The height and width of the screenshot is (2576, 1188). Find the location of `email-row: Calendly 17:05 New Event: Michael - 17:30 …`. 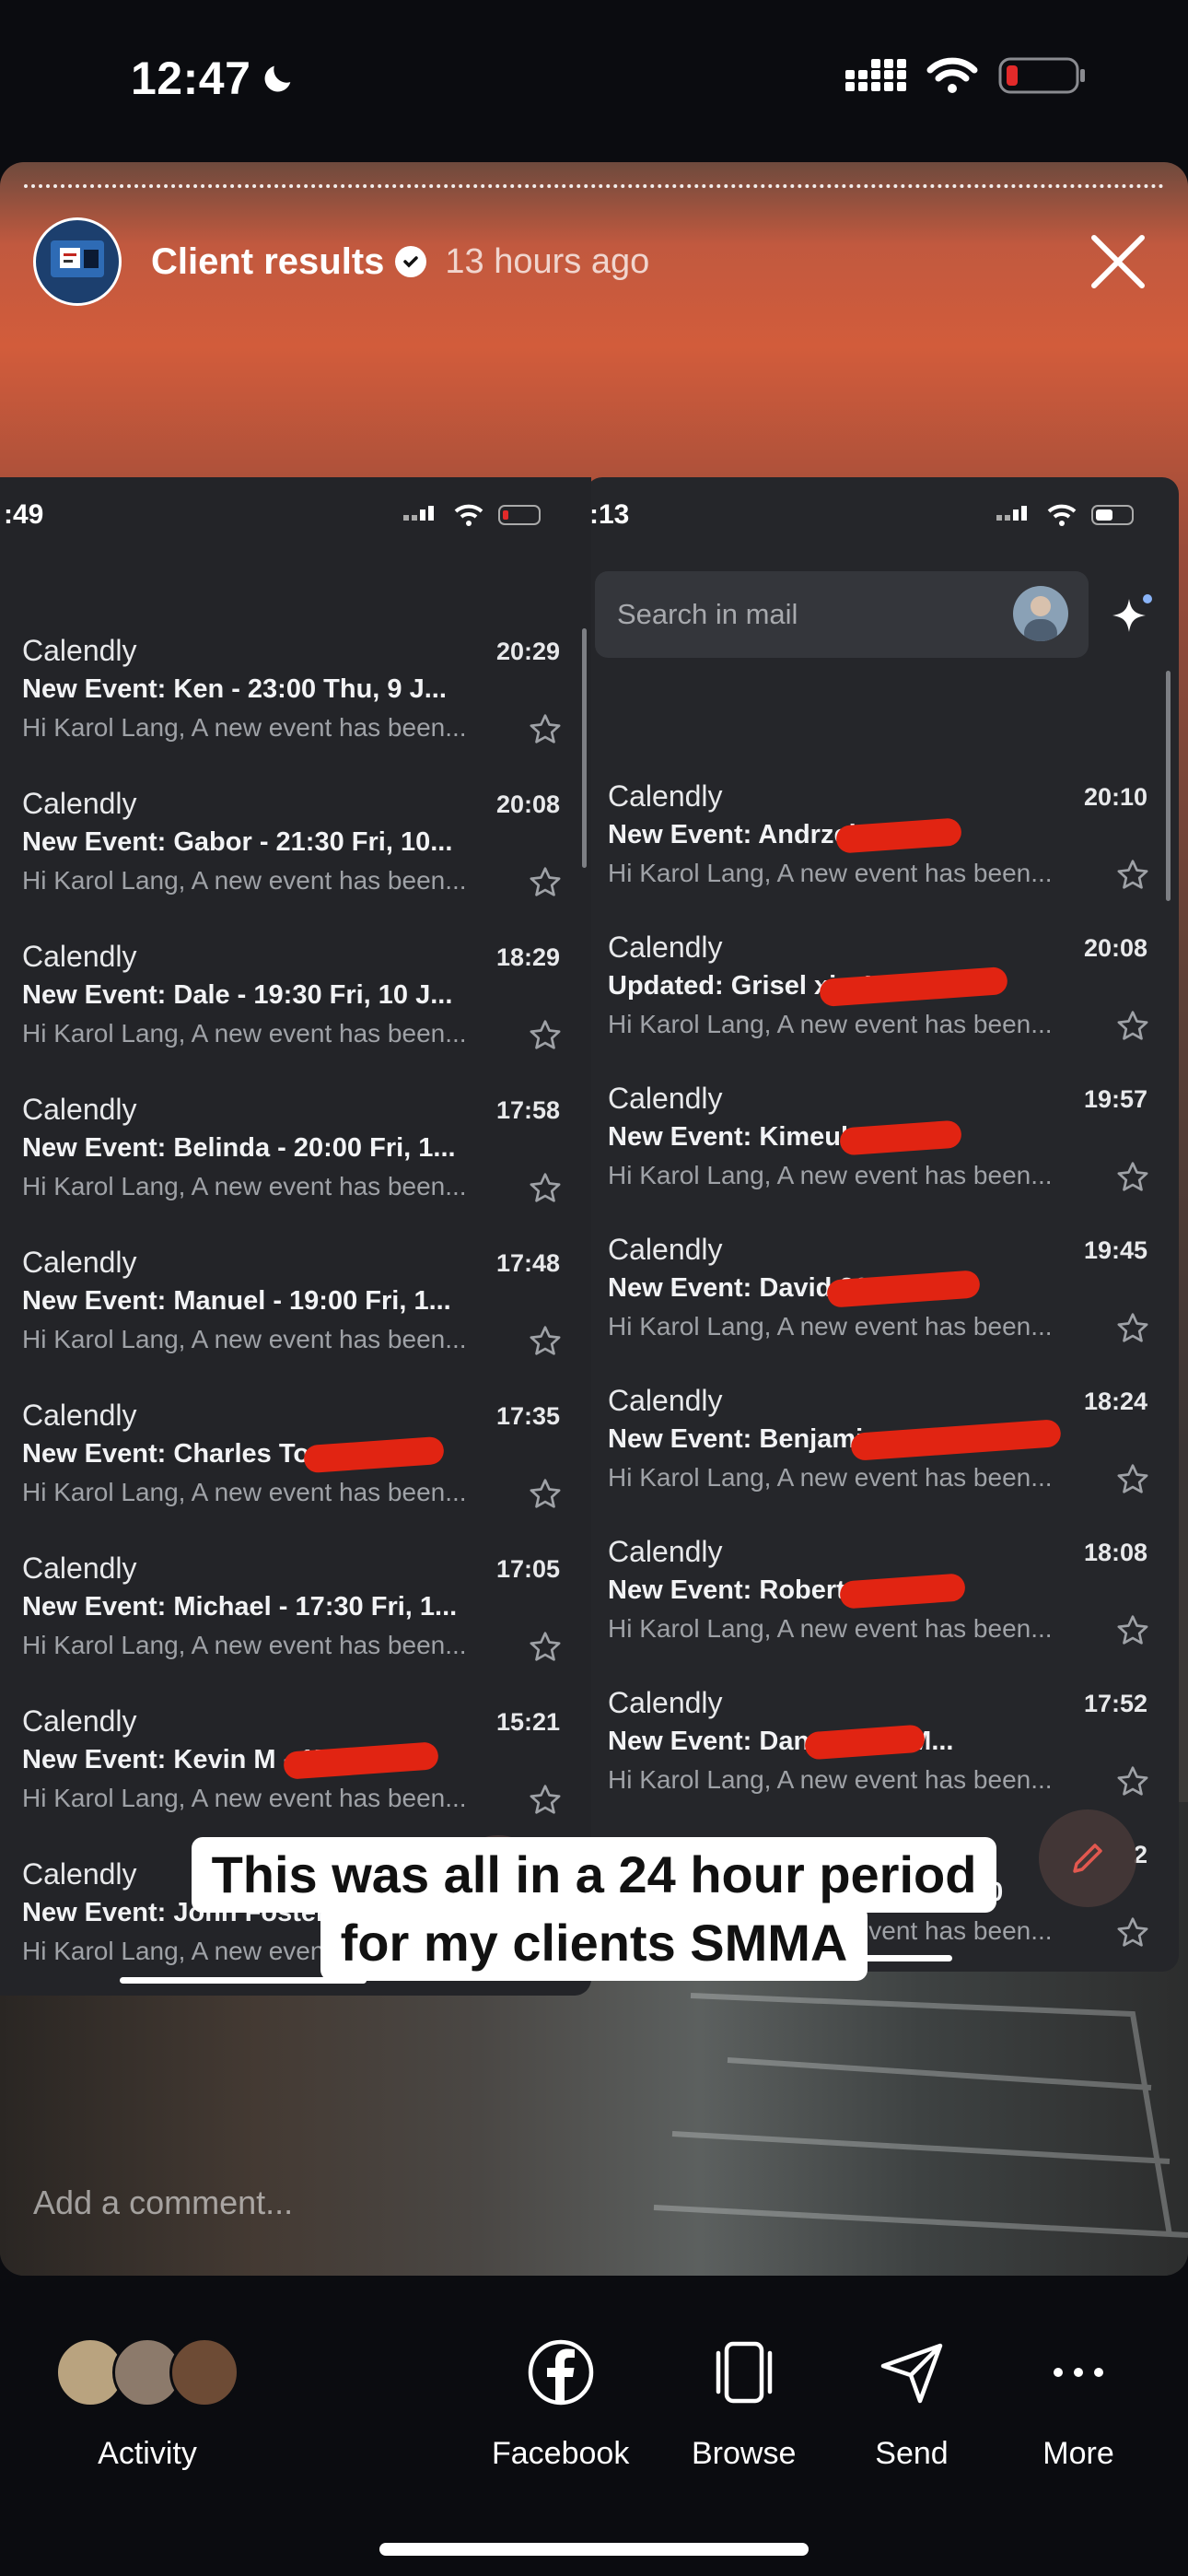

email-row: Calendly 17:05 New Event: Michael - 17:30 … is located at coordinates (295, 1611).